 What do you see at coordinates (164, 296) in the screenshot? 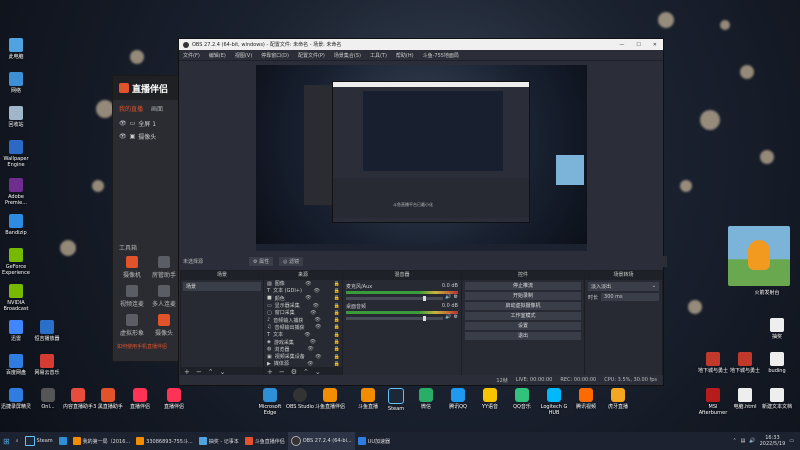
I see `tool-multi-link: 多人连麦` at bounding box center [164, 296].